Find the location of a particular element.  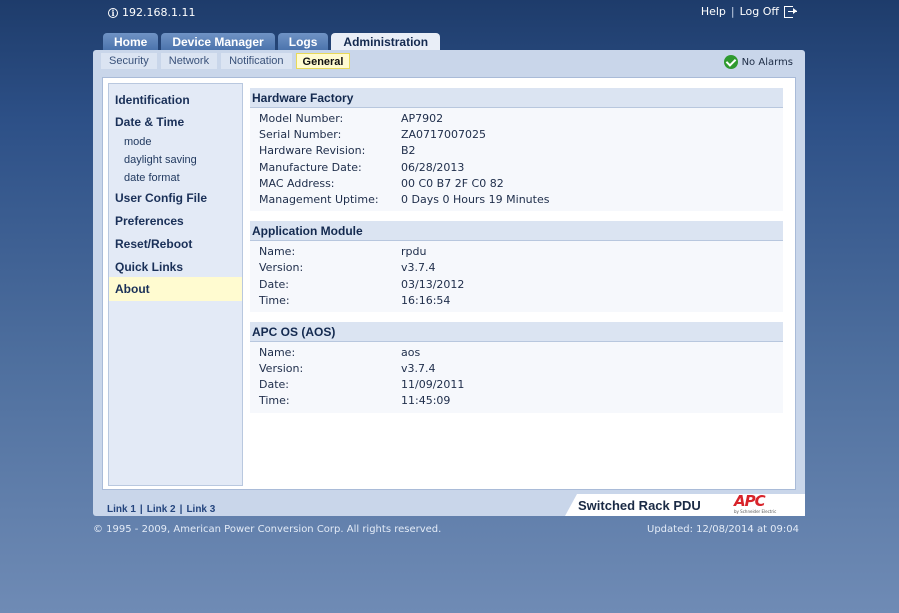

info-value: 06/28/2013 is located at coordinates (433, 167).